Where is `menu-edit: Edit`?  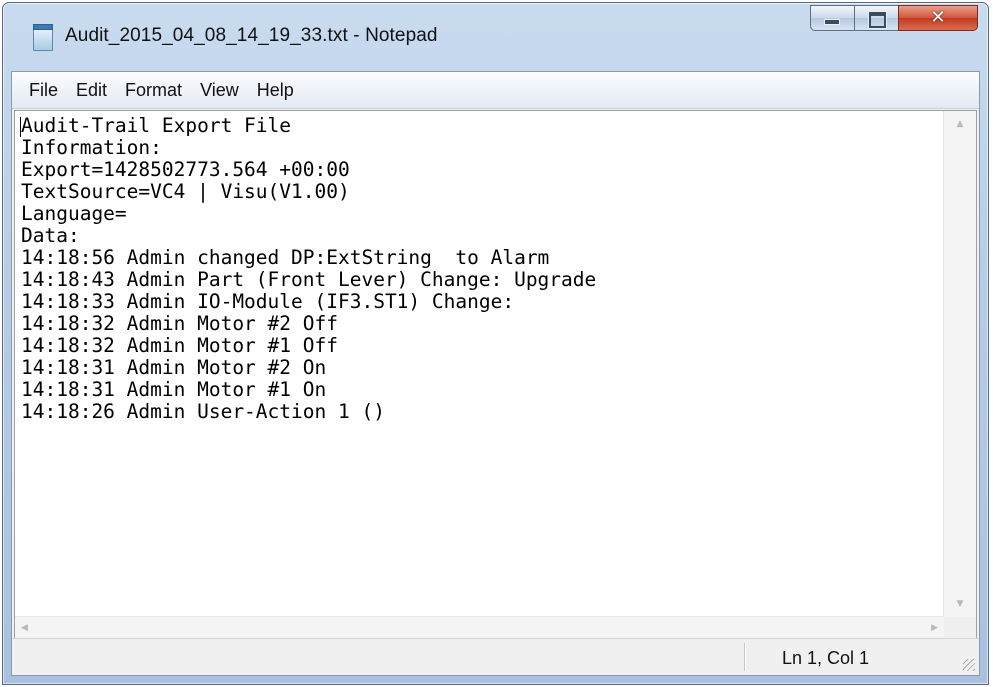 menu-edit: Edit is located at coordinates (91, 90).